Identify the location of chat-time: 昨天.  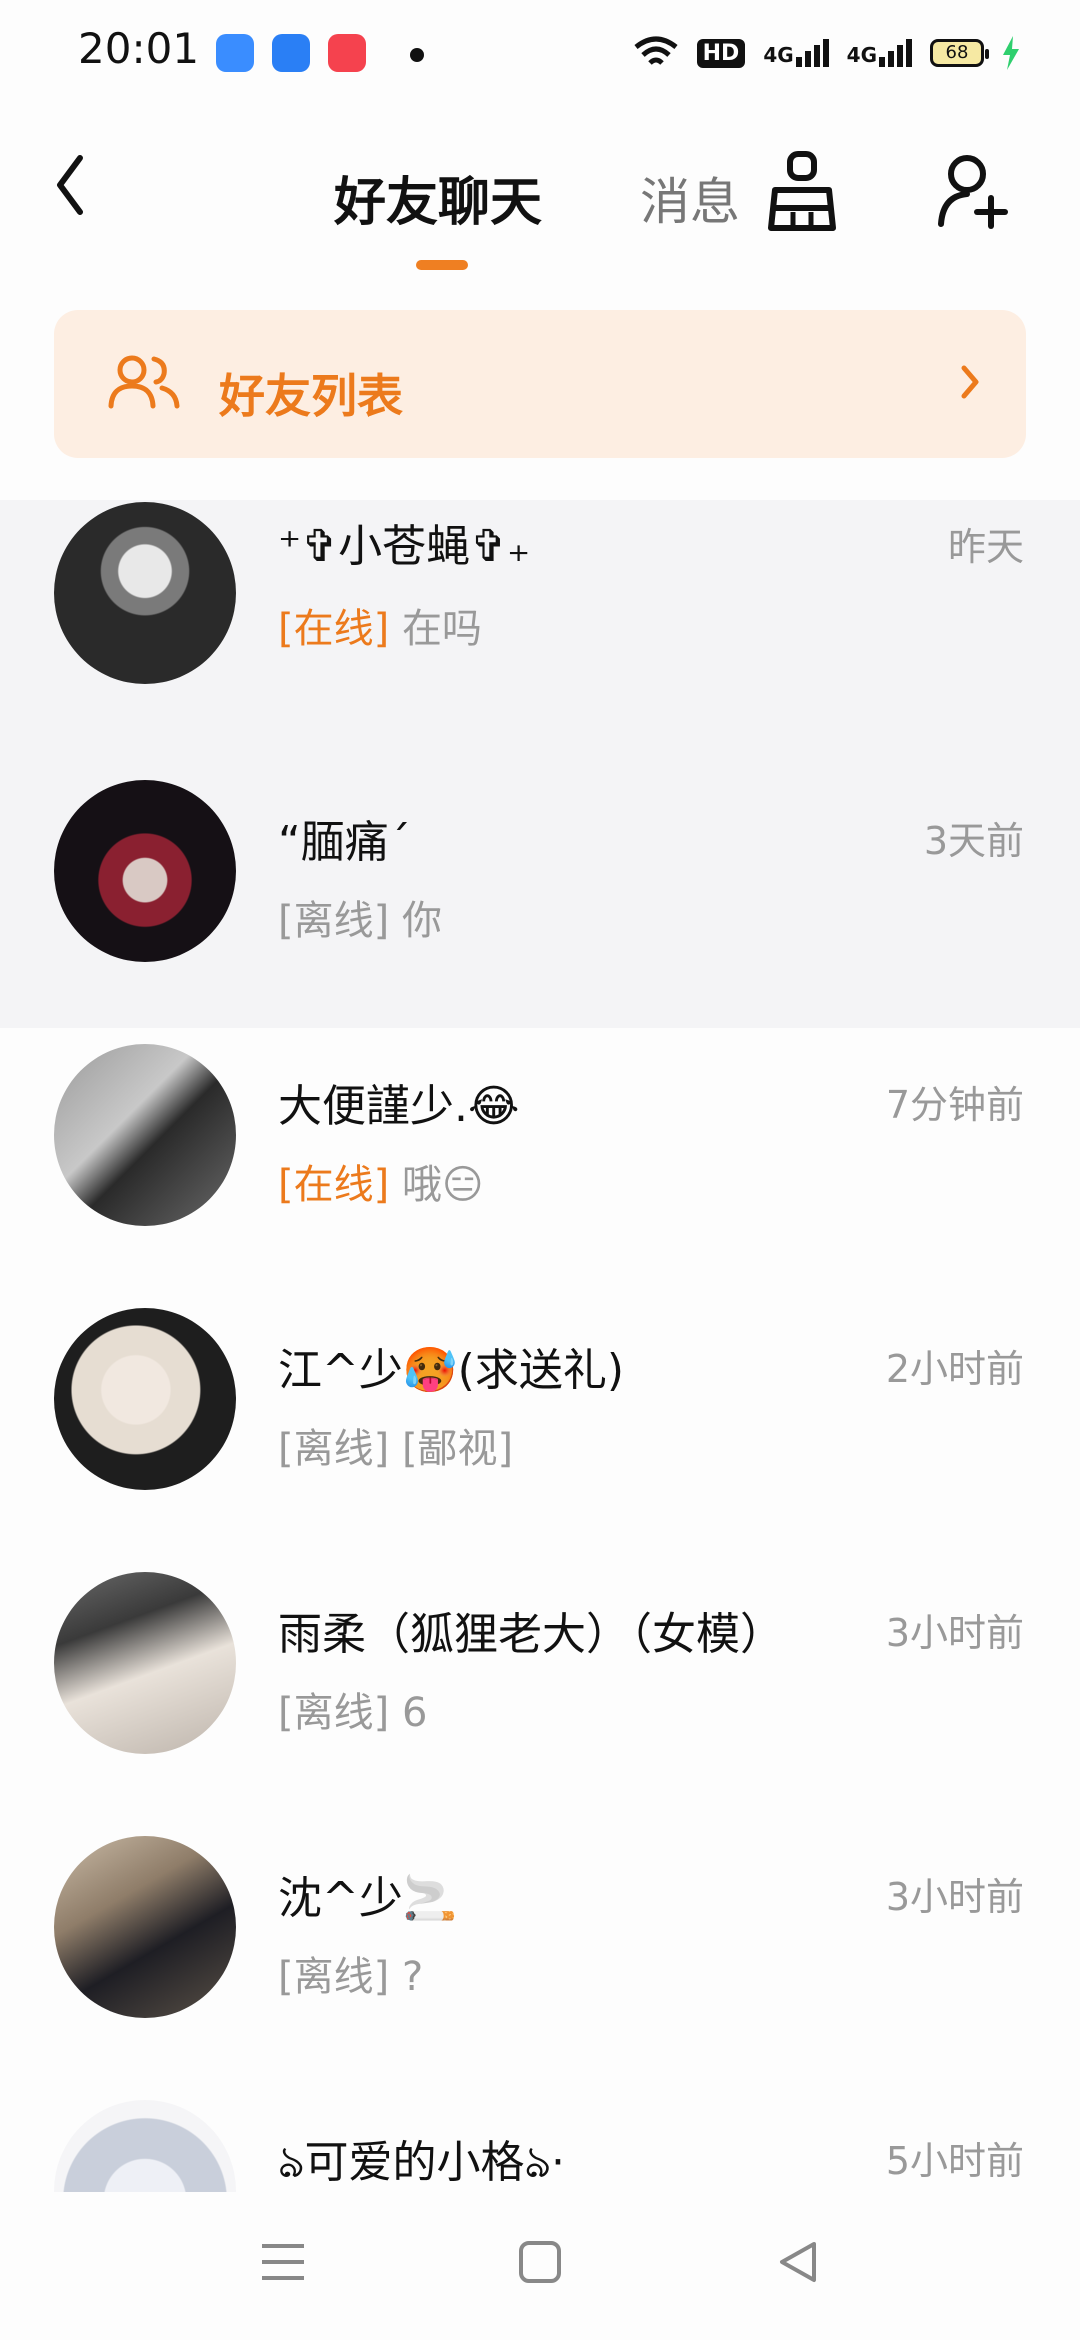
(985, 547).